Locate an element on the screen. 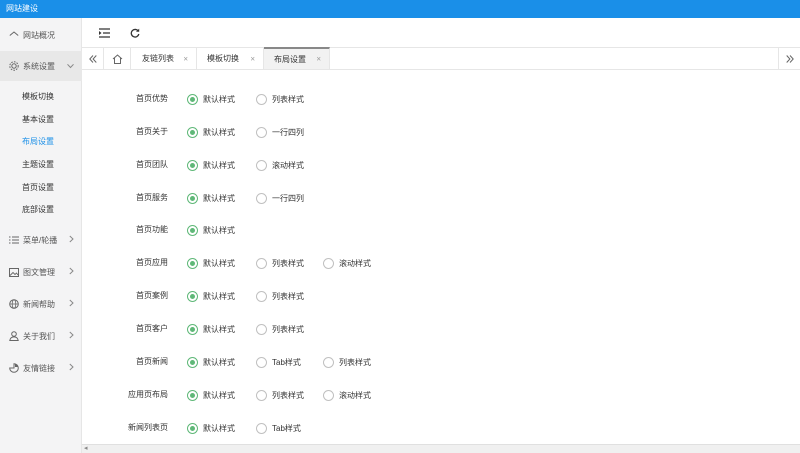 This screenshot has width=800, height=453. sidebar-item-label: 友情链接 is located at coordinates (39, 368).